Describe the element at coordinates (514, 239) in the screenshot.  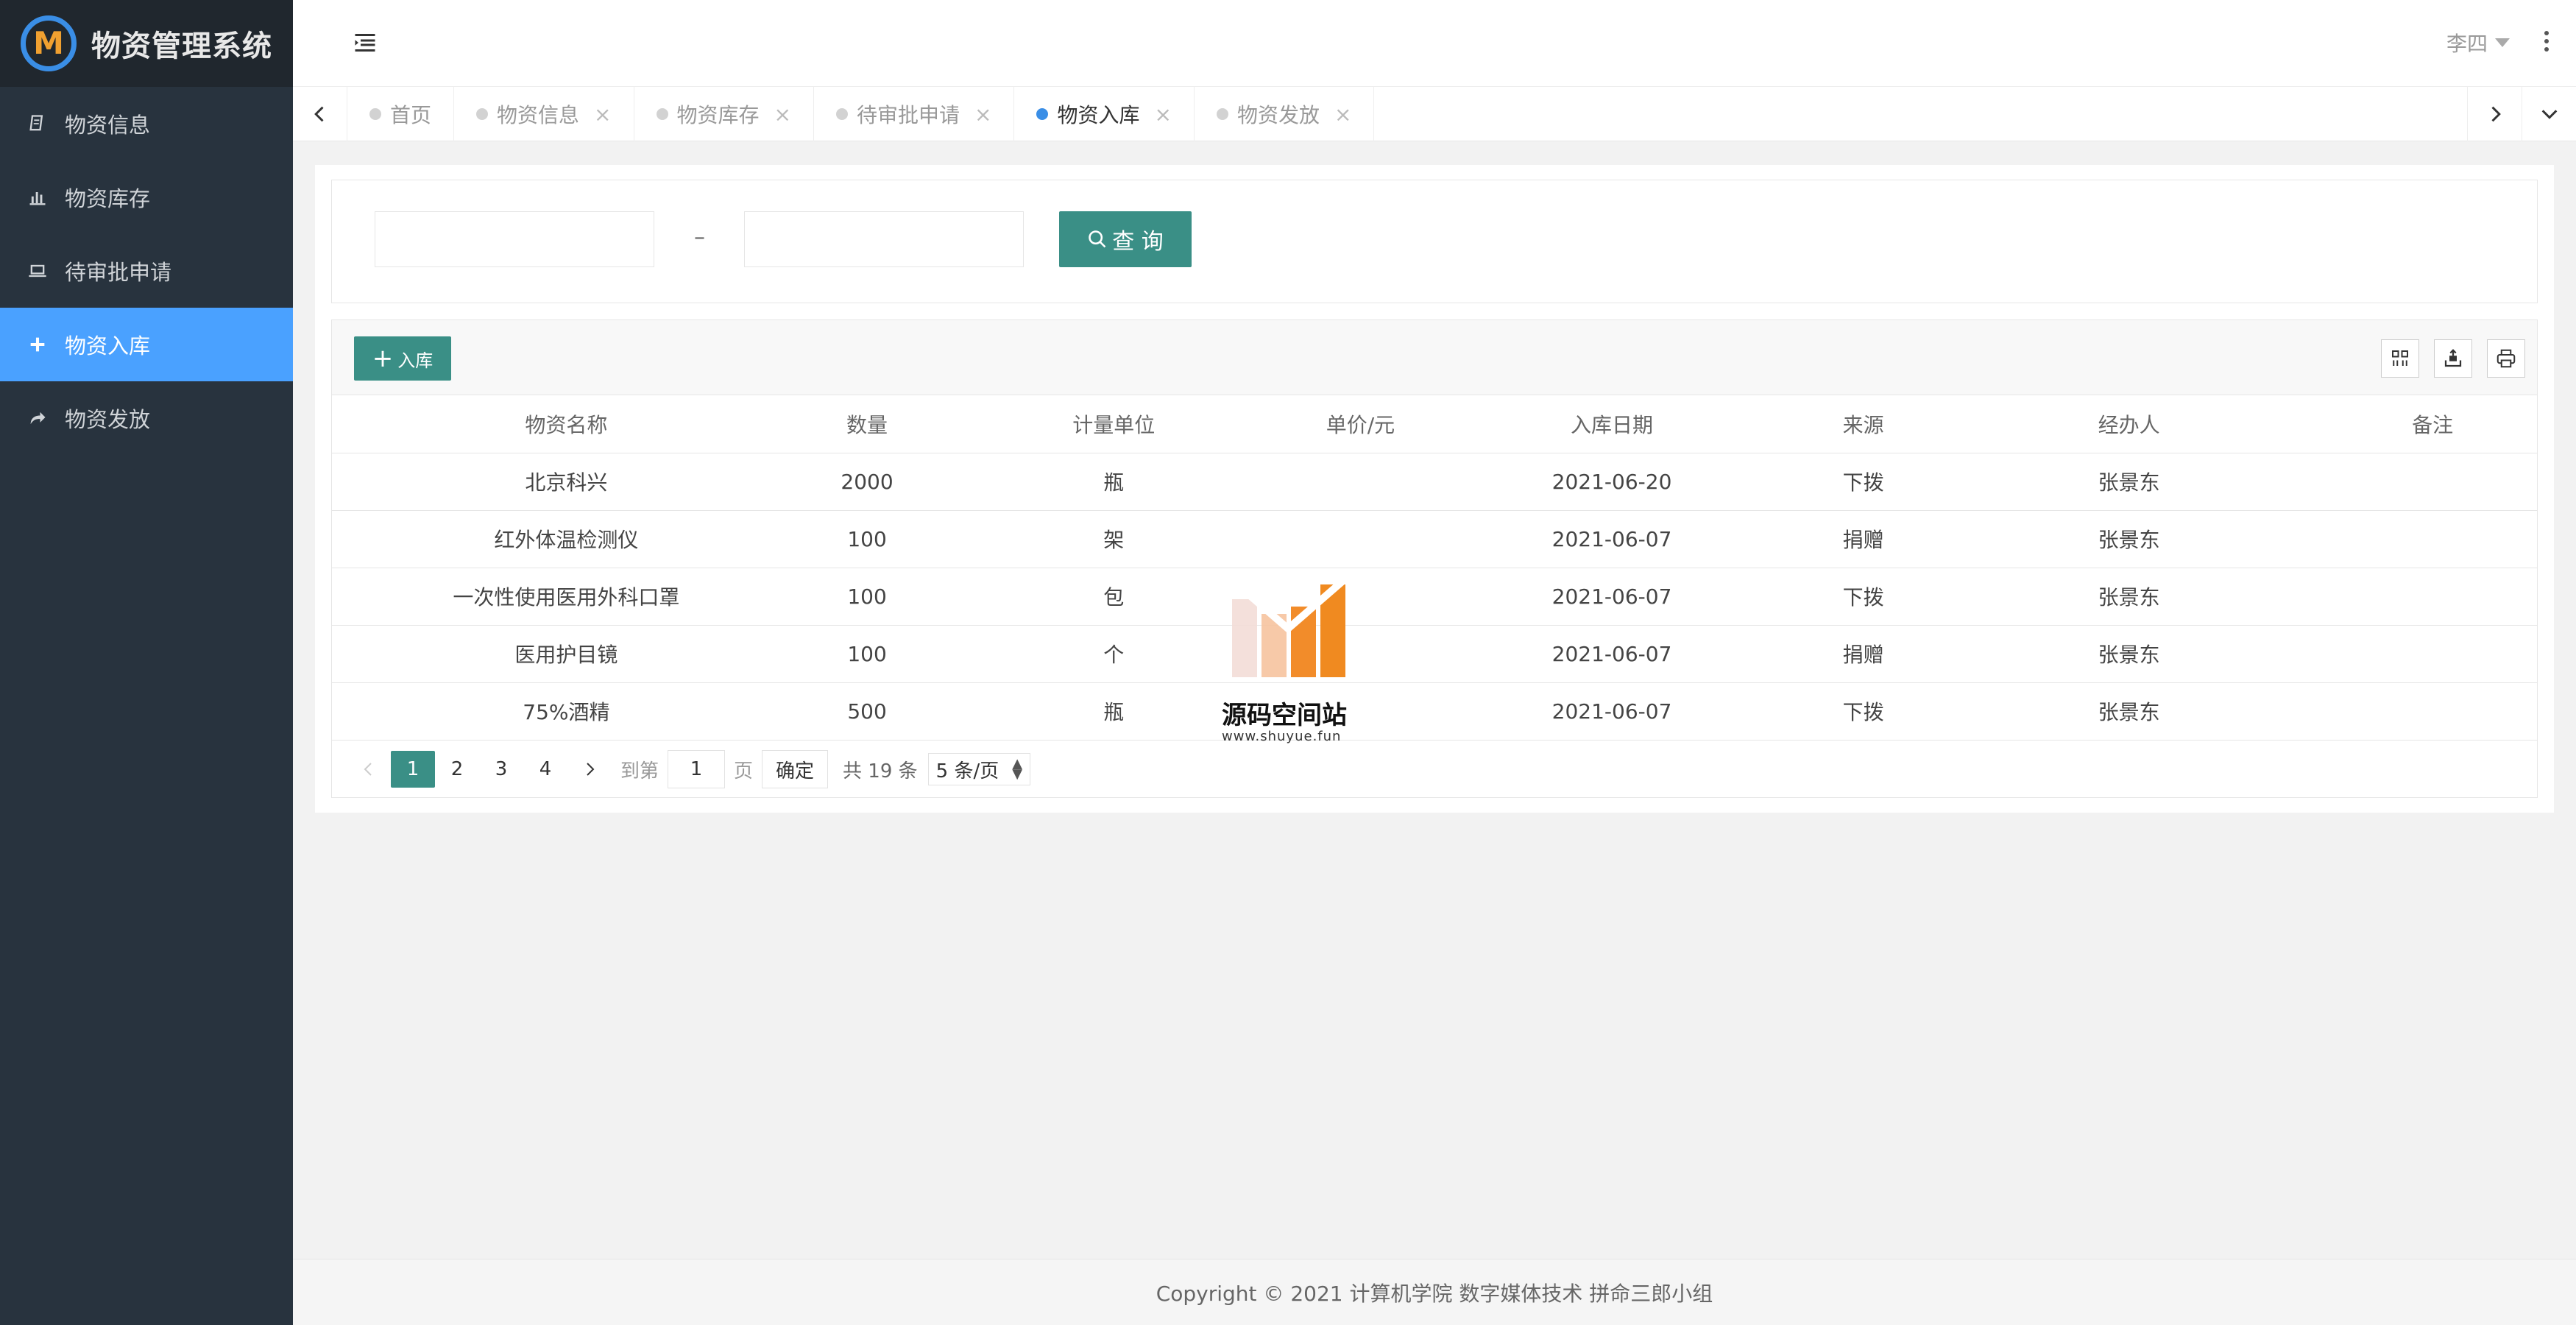
I see `start-date-input` at that location.